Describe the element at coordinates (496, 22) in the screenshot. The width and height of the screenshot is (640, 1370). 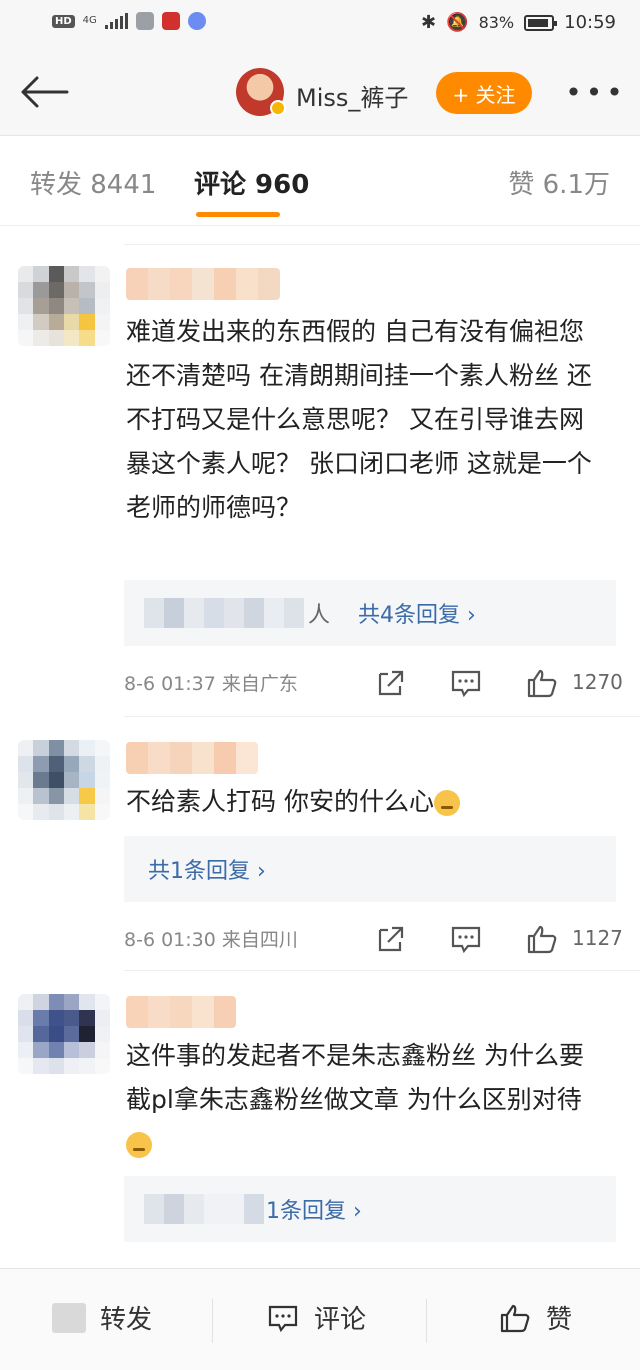
I see `battery-percent: 83%` at that location.